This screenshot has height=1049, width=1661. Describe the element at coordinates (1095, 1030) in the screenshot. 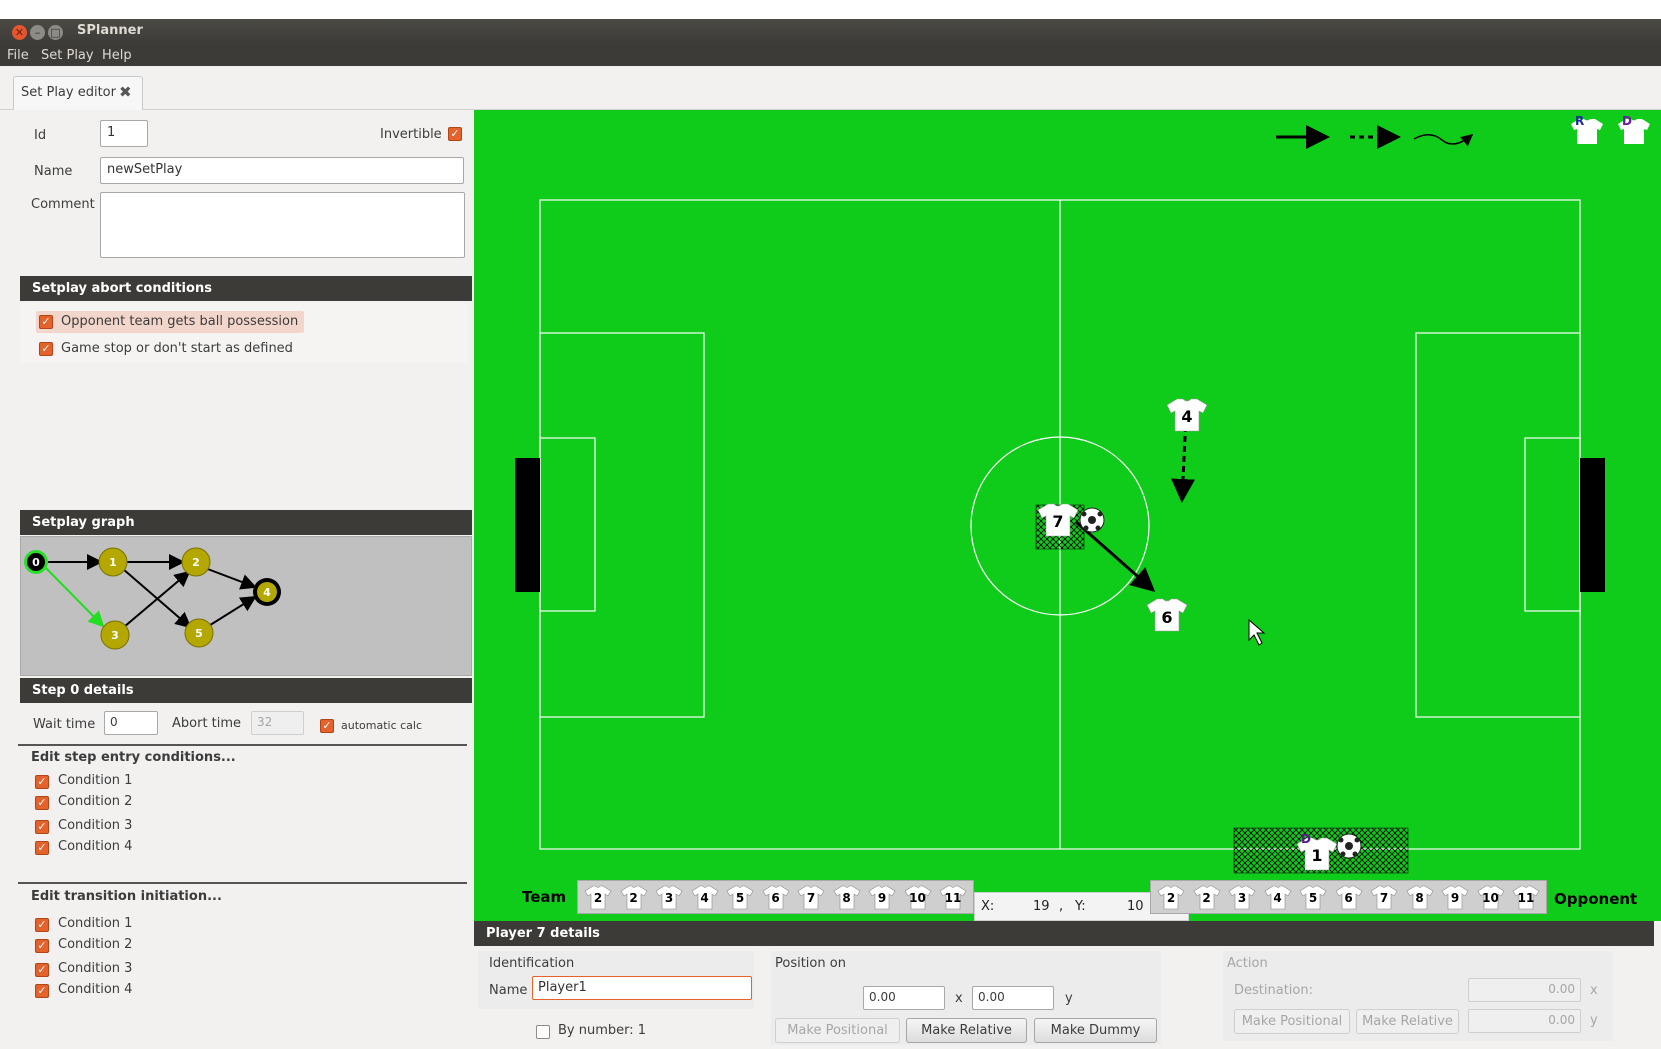

I see `make-dummy-button: Make Dummy` at that location.